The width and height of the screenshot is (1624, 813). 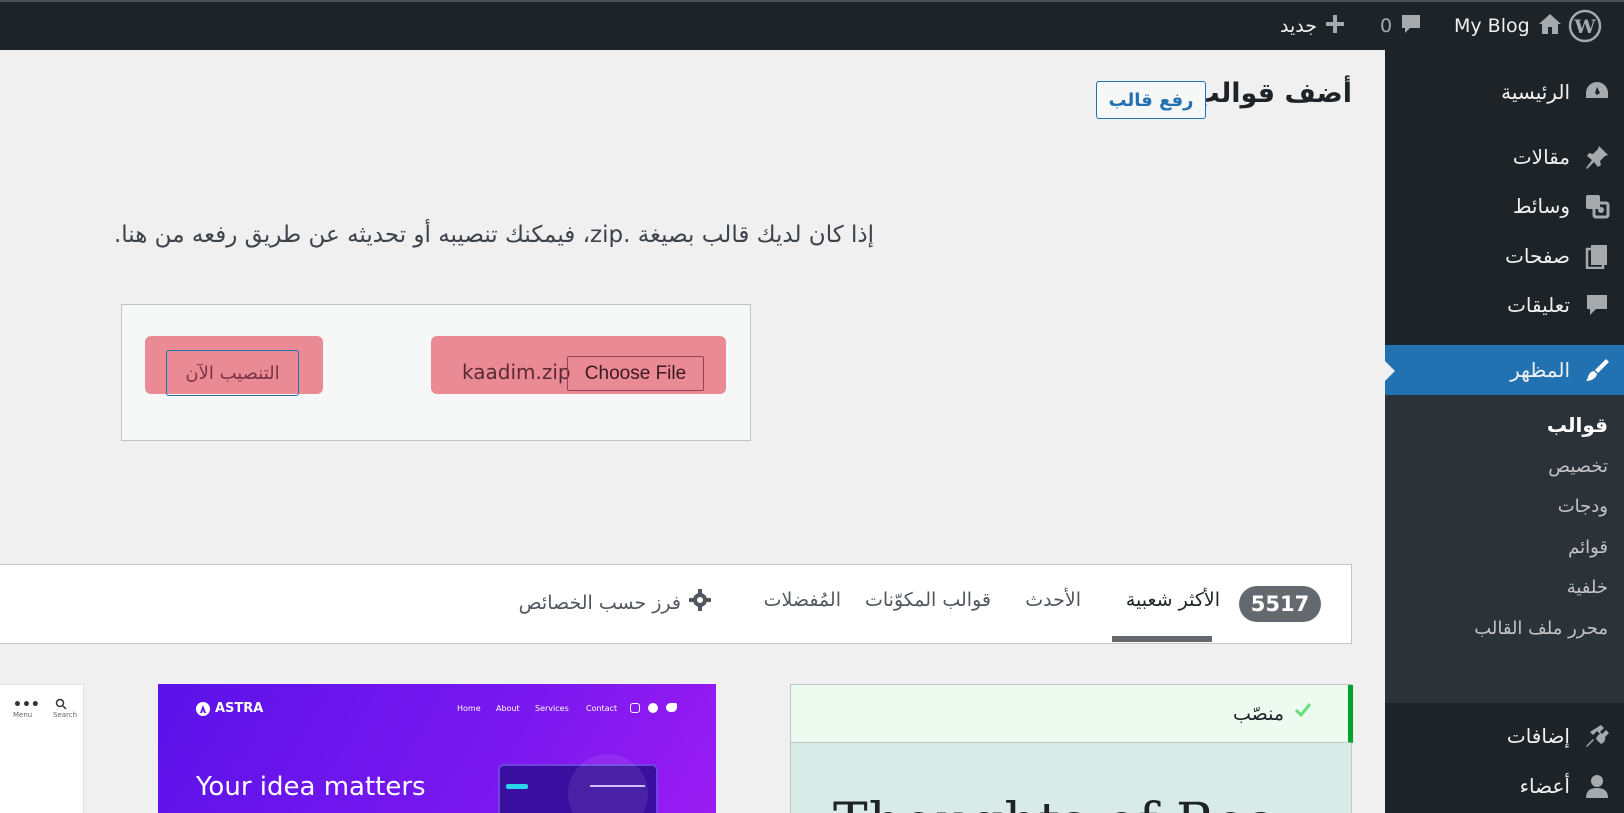 I want to click on astra-nav-services: Services, so click(x=552, y=708).